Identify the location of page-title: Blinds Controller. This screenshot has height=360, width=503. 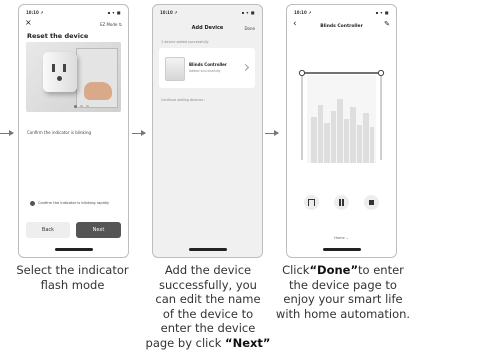
(341, 26).